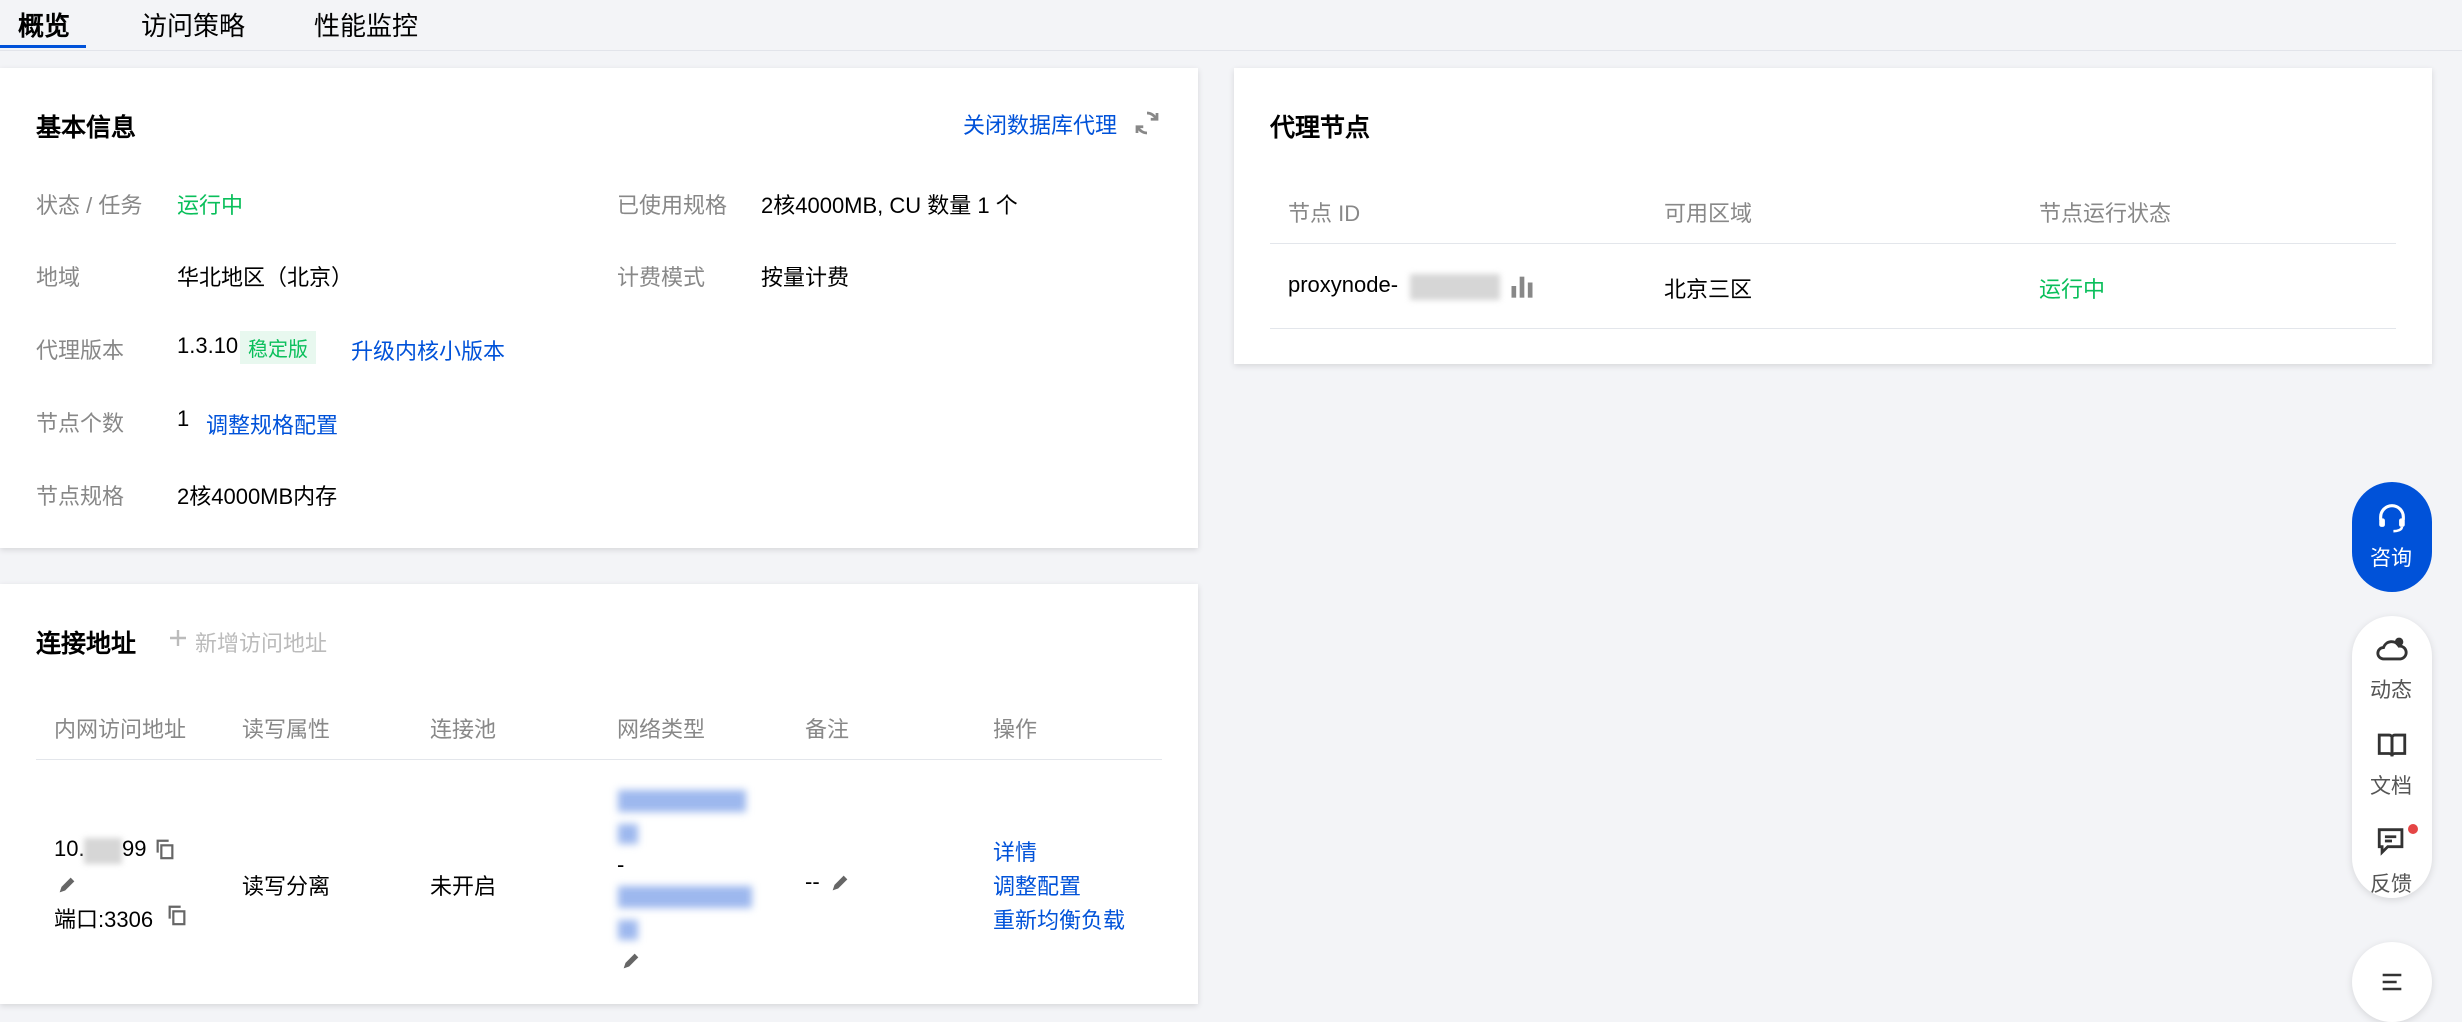 This screenshot has height=1022, width=2462. Describe the element at coordinates (2391, 690) in the screenshot. I see `news-label: 动态` at that location.